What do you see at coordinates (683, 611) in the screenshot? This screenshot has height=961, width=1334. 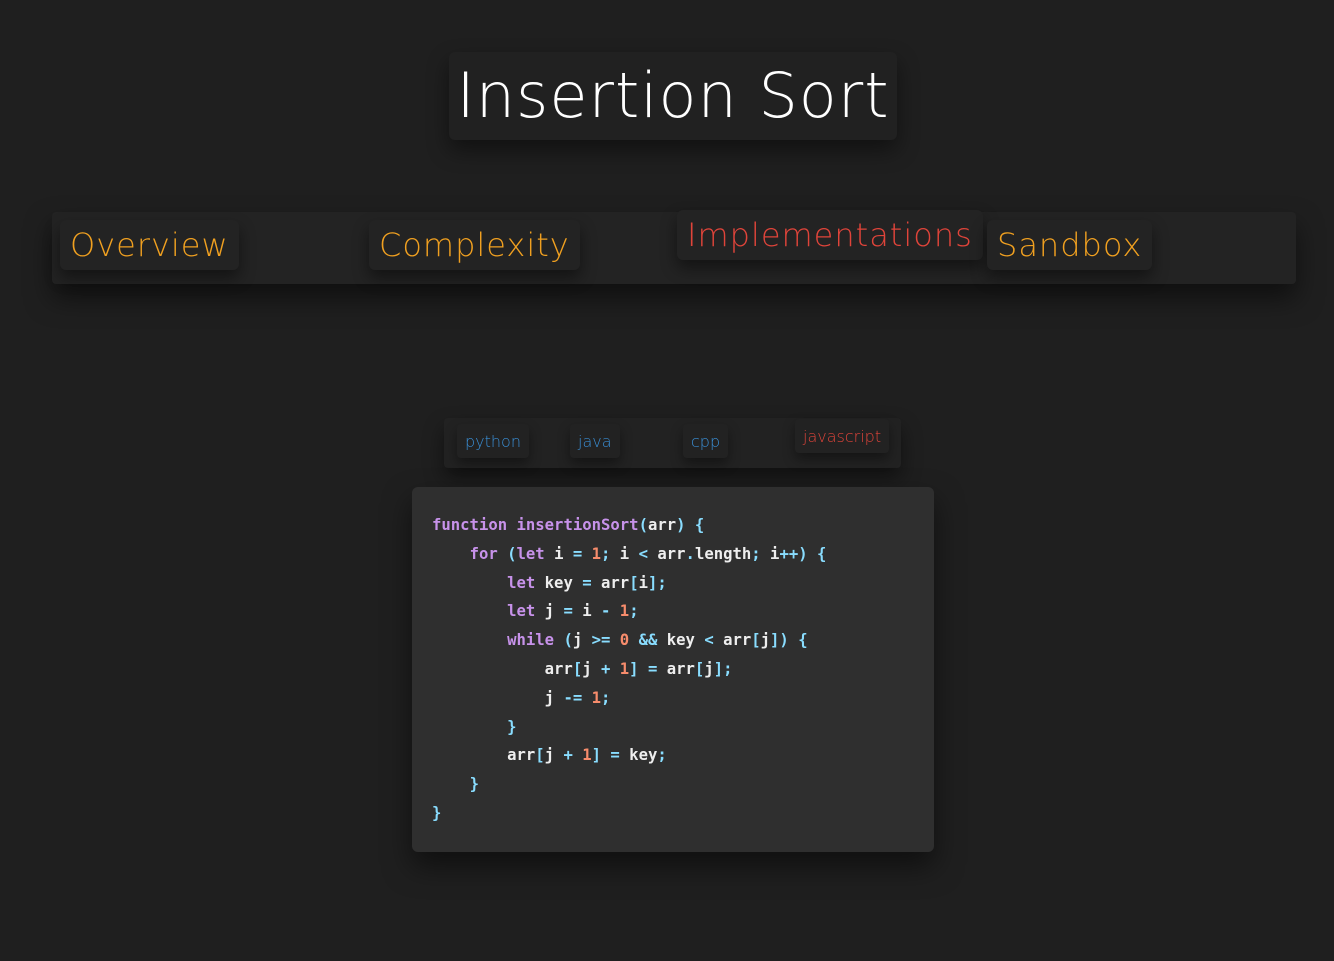 I see `code-line: let j = i - 1;` at bounding box center [683, 611].